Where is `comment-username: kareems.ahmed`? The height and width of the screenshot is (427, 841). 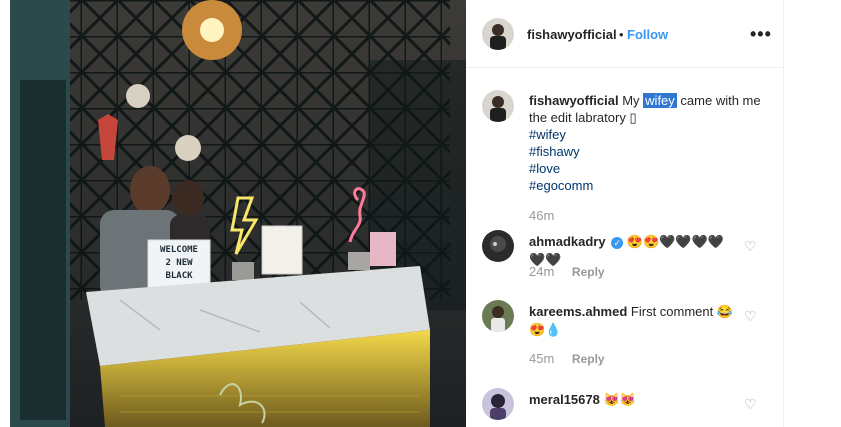
comment-username: kareems.ahmed is located at coordinates (578, 311).